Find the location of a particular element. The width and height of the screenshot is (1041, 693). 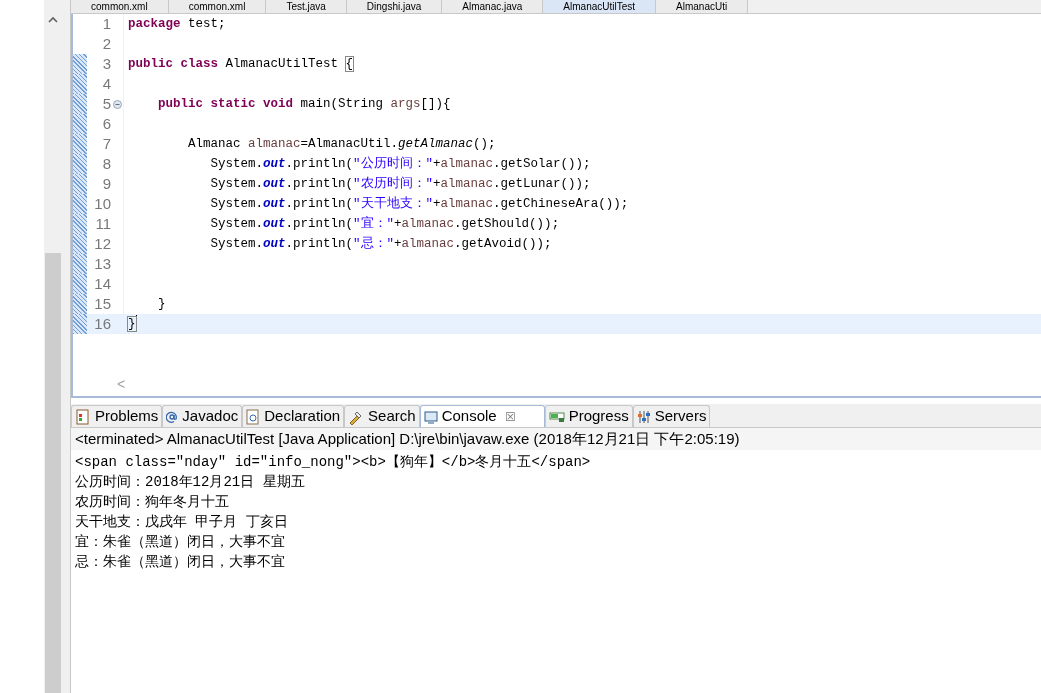

line-number: 12 is located at coordinates (102, 243).